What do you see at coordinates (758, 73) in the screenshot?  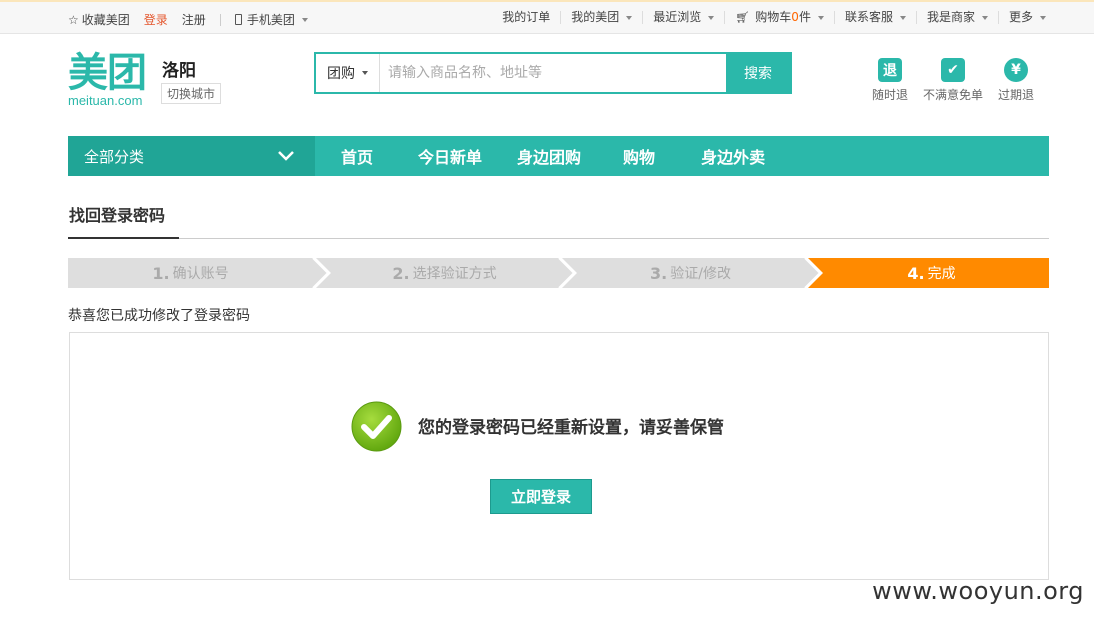 I see `search-button: 搜索` at bounding box center [758, 73].